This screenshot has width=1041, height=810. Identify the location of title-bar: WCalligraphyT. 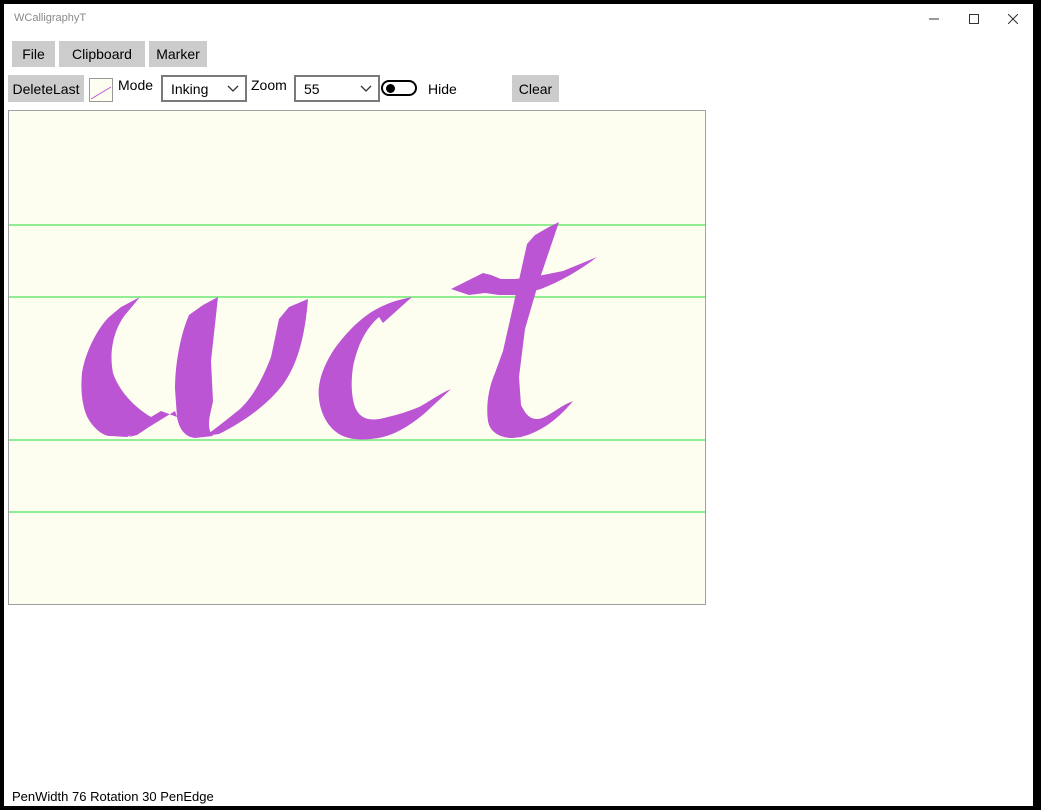
(518, 19).